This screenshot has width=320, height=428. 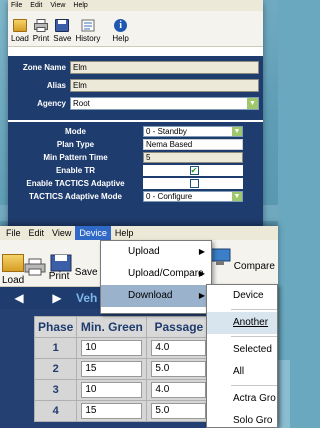 I want to click on plan-type-value: Nema Based, so click(x=193, y=144).